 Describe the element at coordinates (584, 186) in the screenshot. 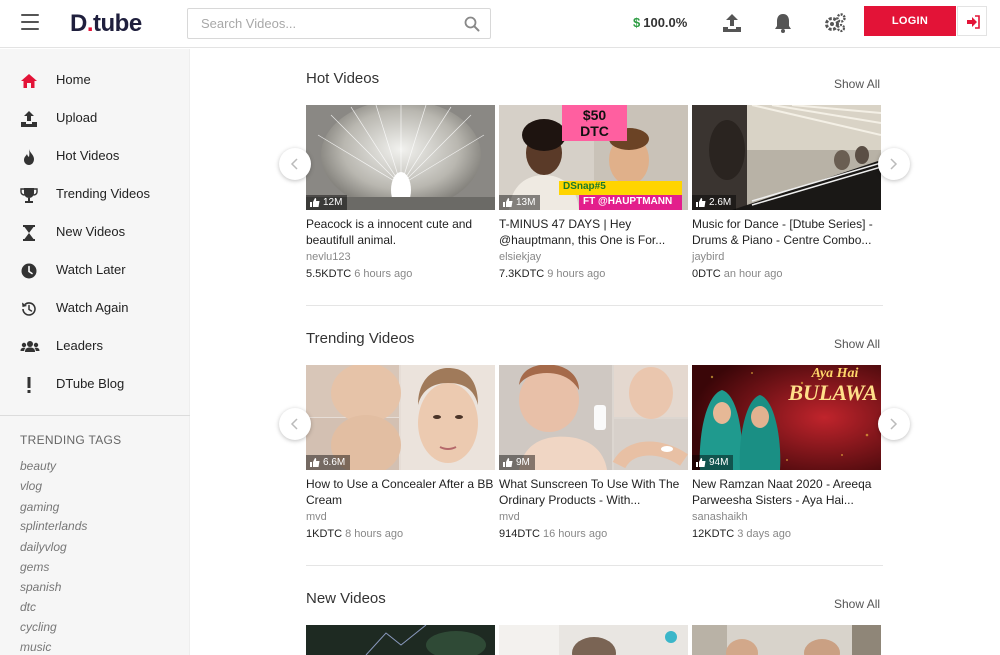

I see `thumbnail-caption: DSnap#5` at that location.